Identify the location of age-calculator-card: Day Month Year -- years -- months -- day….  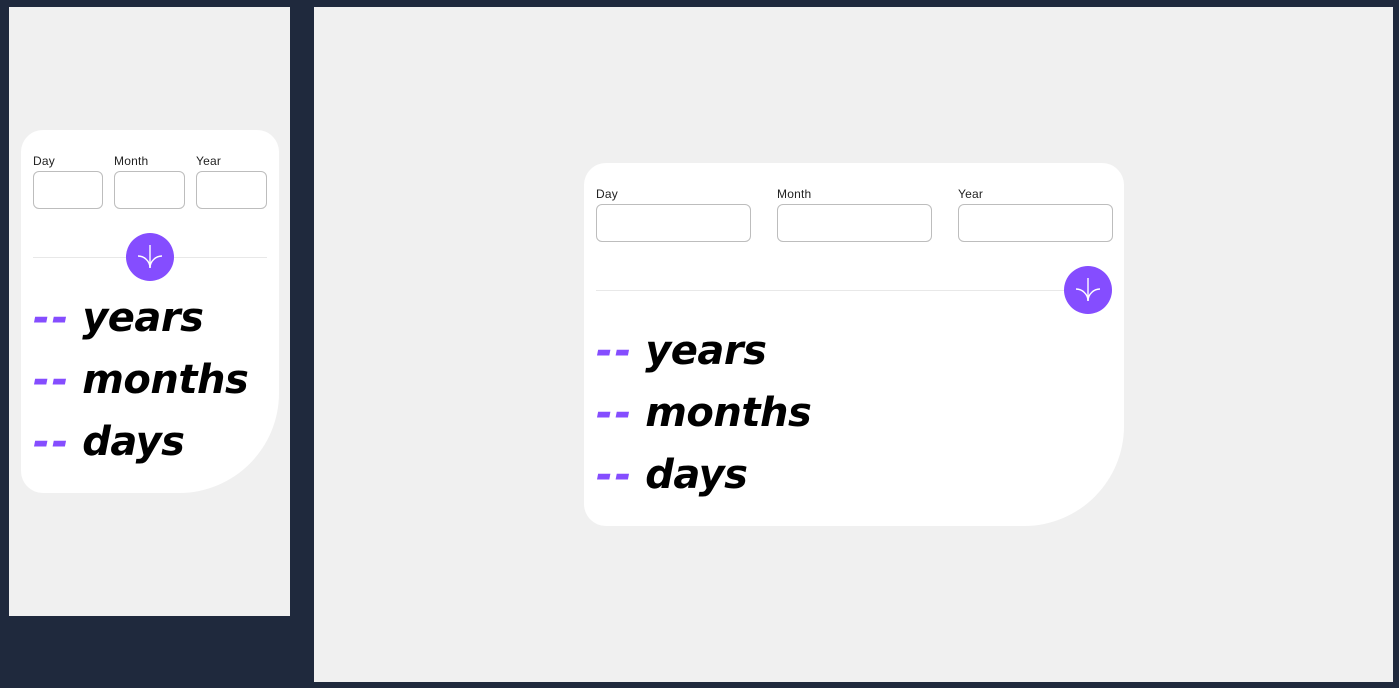
(150, 311).